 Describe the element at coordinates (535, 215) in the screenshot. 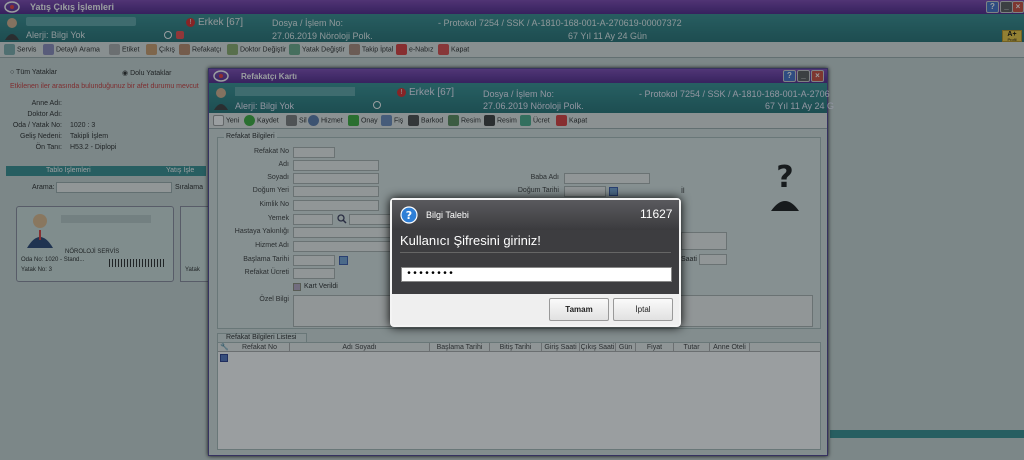

I see `dialog-header: ? Bilgi Talebi 11627` at that location.